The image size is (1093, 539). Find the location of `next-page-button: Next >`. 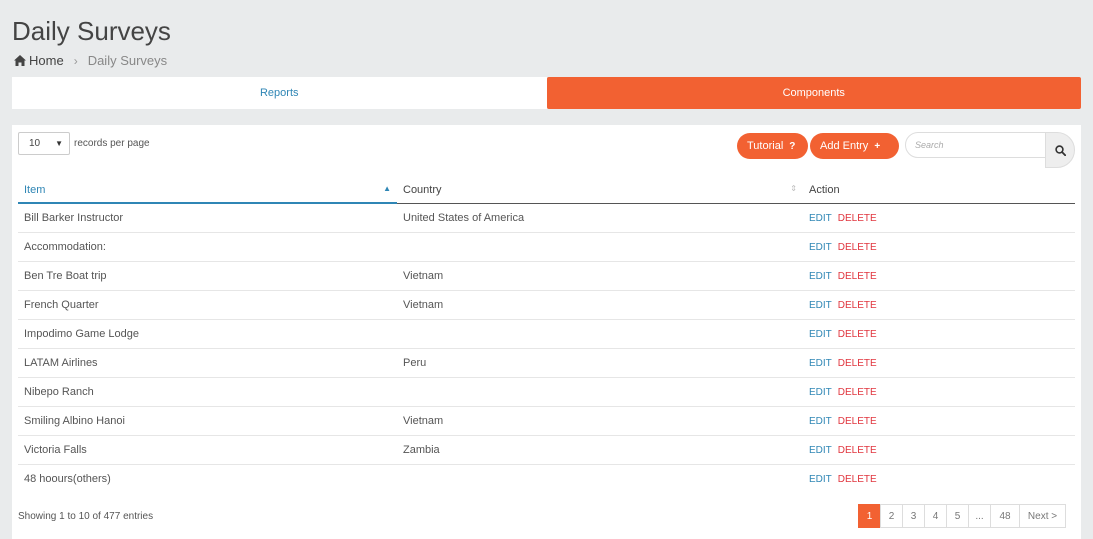

next-page-button: Next > is located at coordinates (1042, 516).